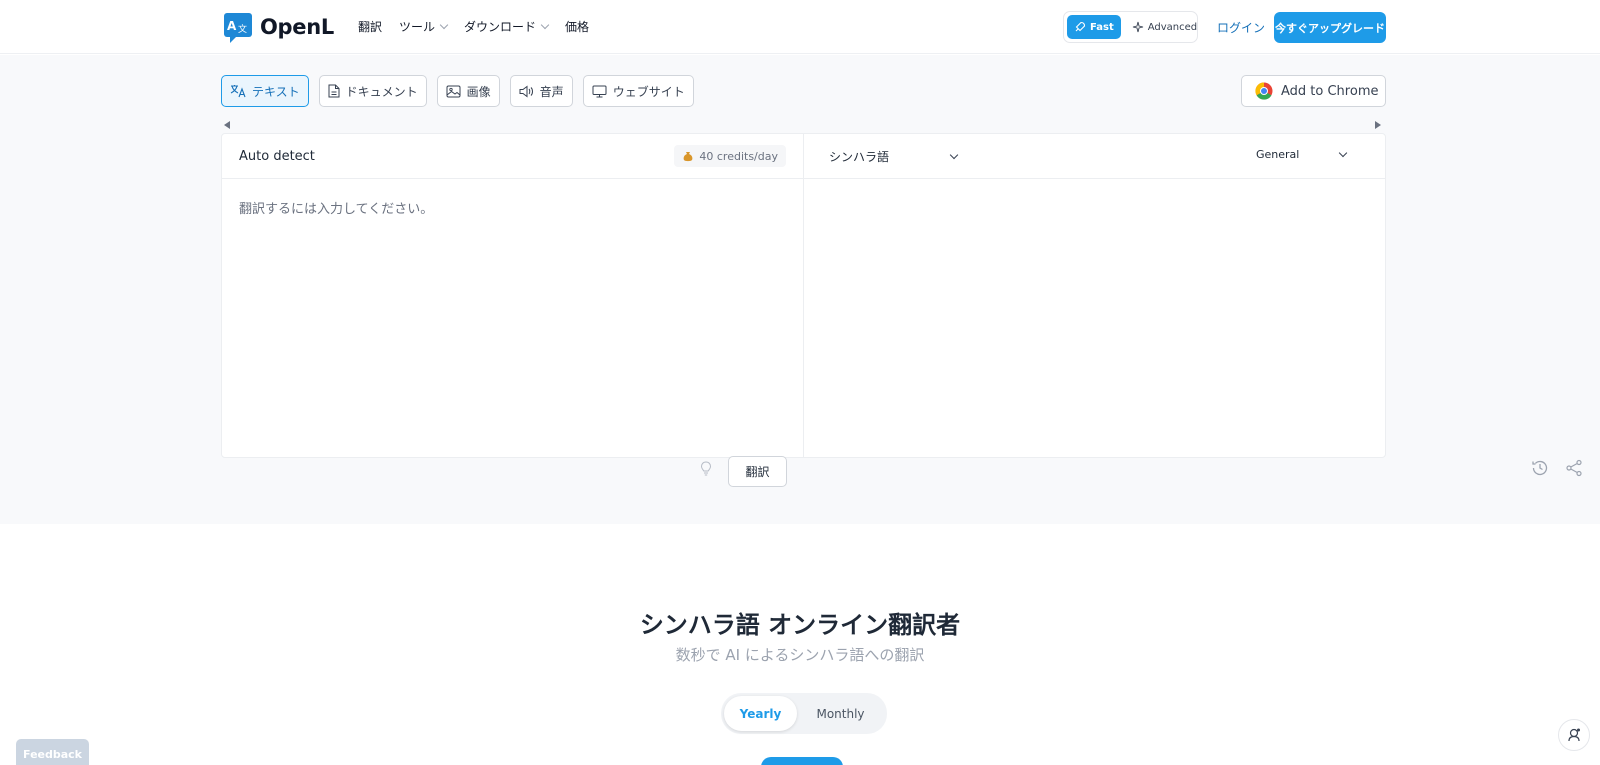 This screenshot has width=1600, height=765. Describe the element at coordinates (478, 91) in the screenshot. I see `tab-image-label: 画像` at that location.